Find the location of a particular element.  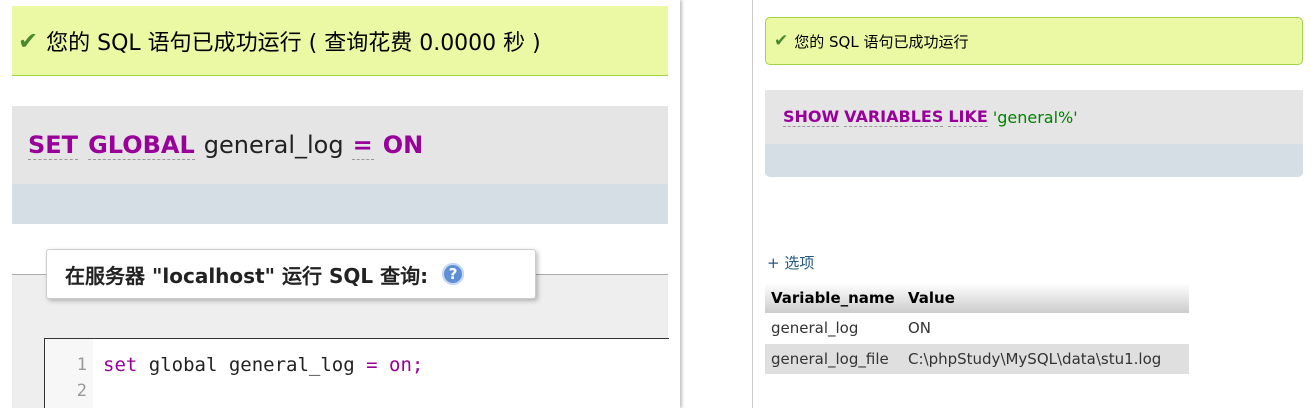

sql-query-display: SET GLOBAL general_log = ON is located at coordinates (340, 145).